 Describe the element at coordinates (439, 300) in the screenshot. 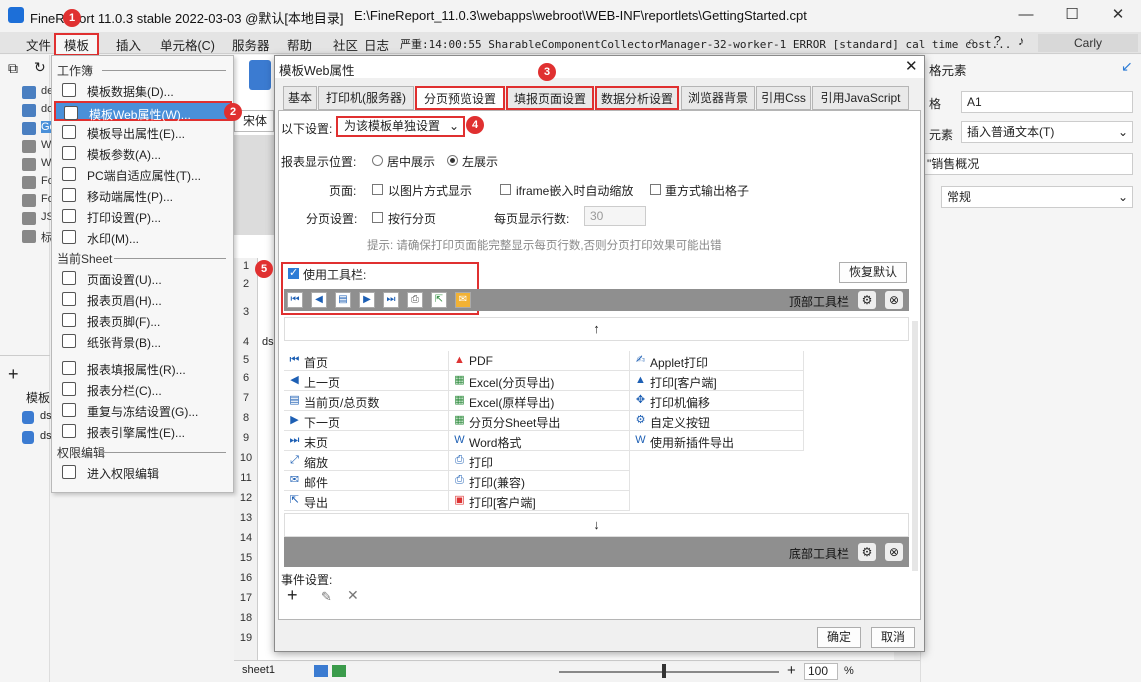

I see `export-icon: ⇱` at that location.